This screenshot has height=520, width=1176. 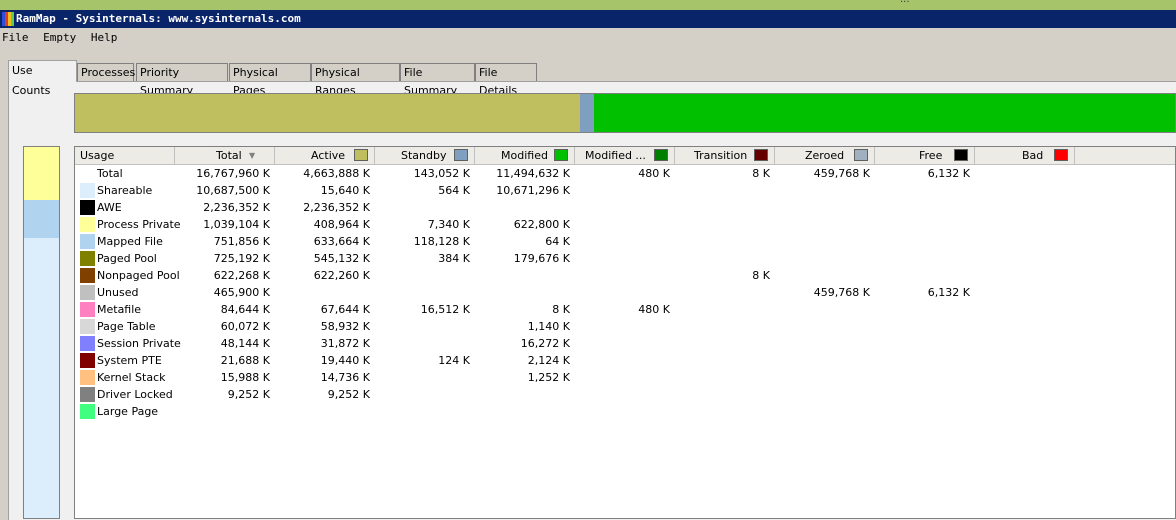 What do you see at coordinates (625, 411) in the screenshot?
I see `table-row: Large Page` at bounding box center [625, 411].